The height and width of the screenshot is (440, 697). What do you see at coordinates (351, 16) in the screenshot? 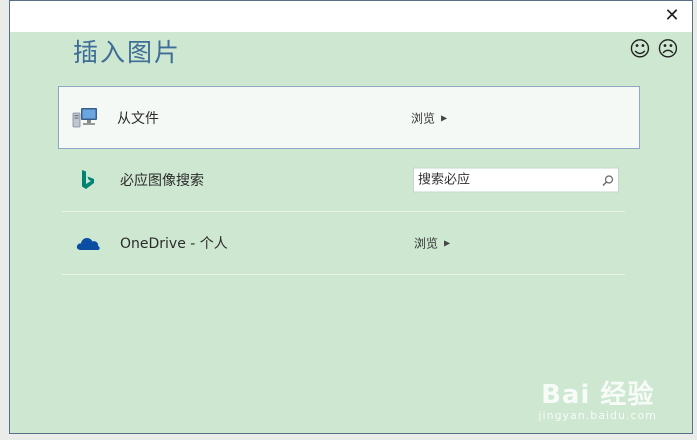
I see `title-bar: ✕` at bounding box center [351, 16].